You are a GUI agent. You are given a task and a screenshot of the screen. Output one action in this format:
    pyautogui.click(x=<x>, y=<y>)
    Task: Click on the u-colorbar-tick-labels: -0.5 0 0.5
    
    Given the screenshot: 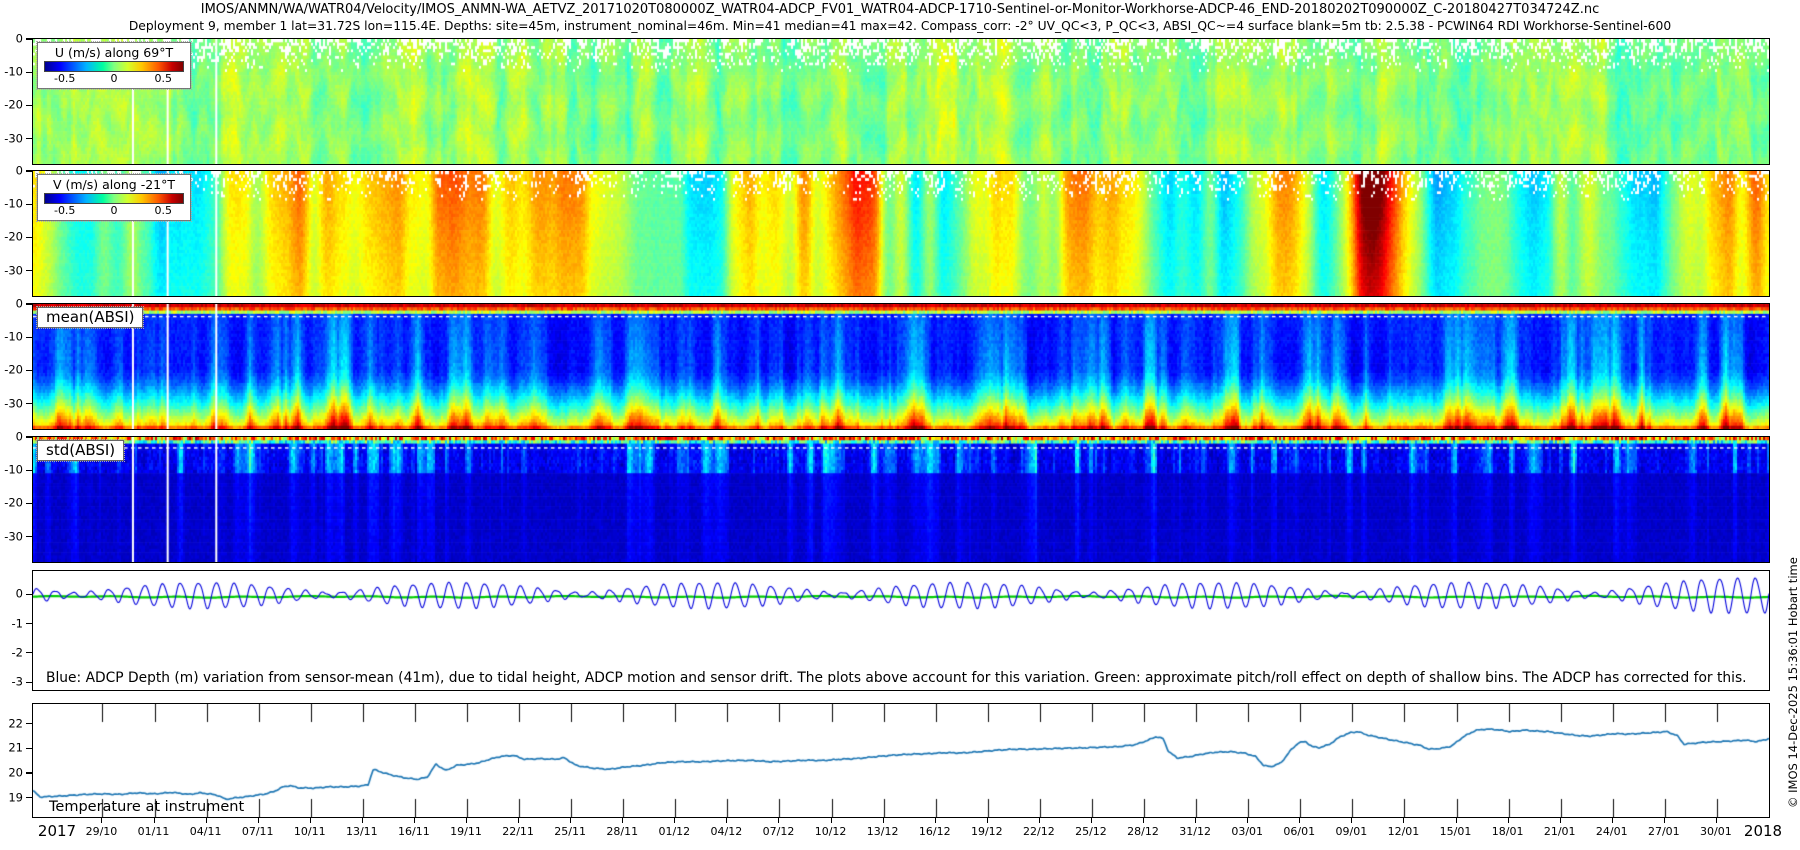 What is the action you would take?
    pyautogui.click(x=114, y=78)
    